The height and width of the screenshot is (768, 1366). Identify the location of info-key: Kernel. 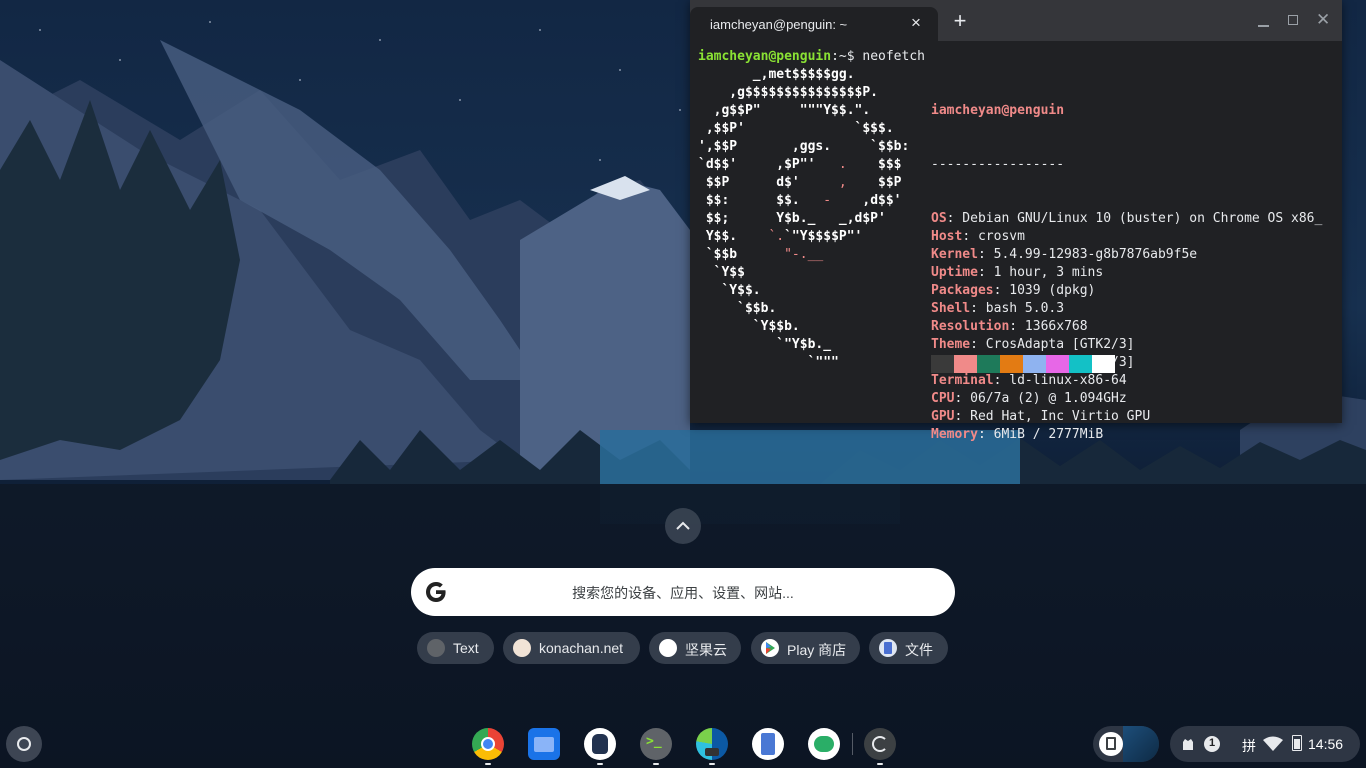
(954, 254).